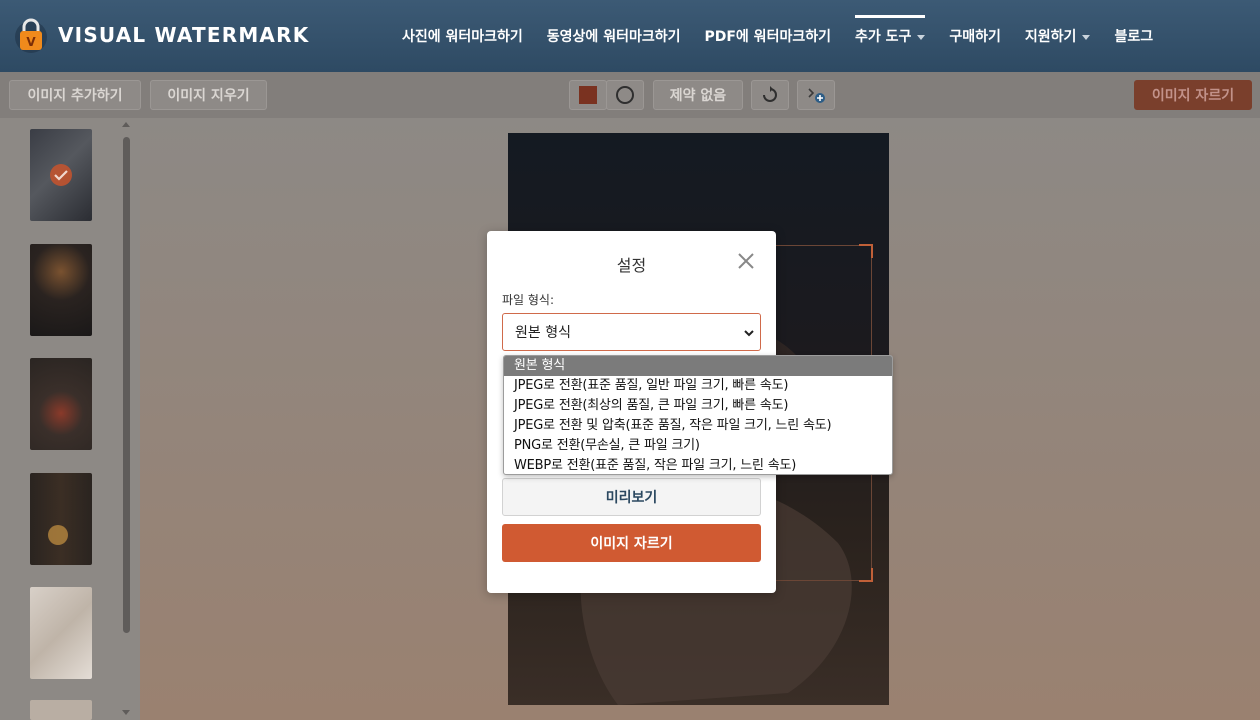  I want to click on rect-shape-button, so click(588, 95).